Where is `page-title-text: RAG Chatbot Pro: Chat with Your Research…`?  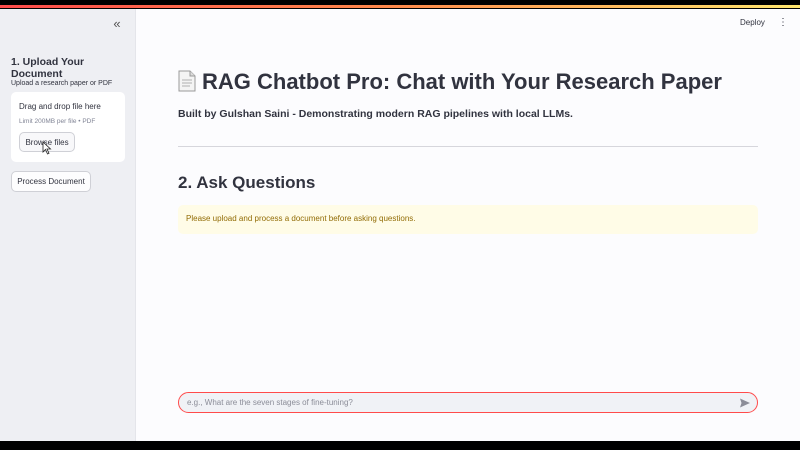 page-title-text: RAG Chatbot Pro: Chat with Your Research… is located at coordinates (462, 81).